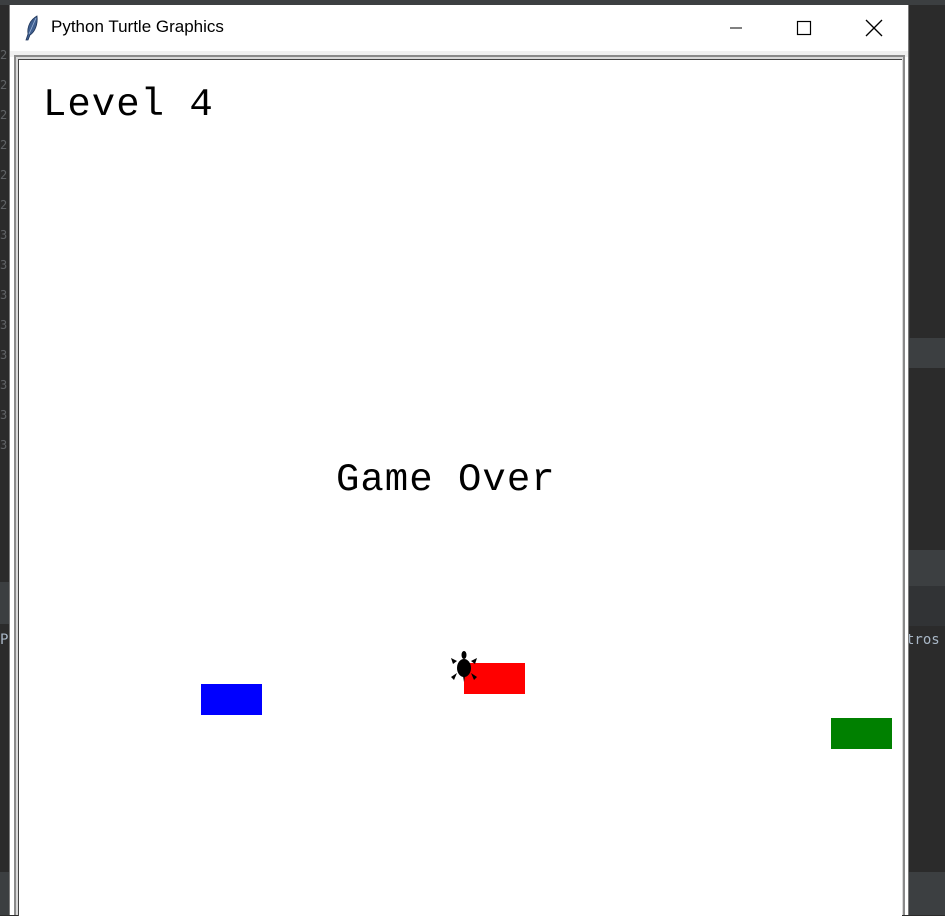 This screenshot has height=916, width=945. What do you see at coordinates (927, 353) in the screenshot?
I see `ide-right-tab-bar` at bounding box center [927, 353].